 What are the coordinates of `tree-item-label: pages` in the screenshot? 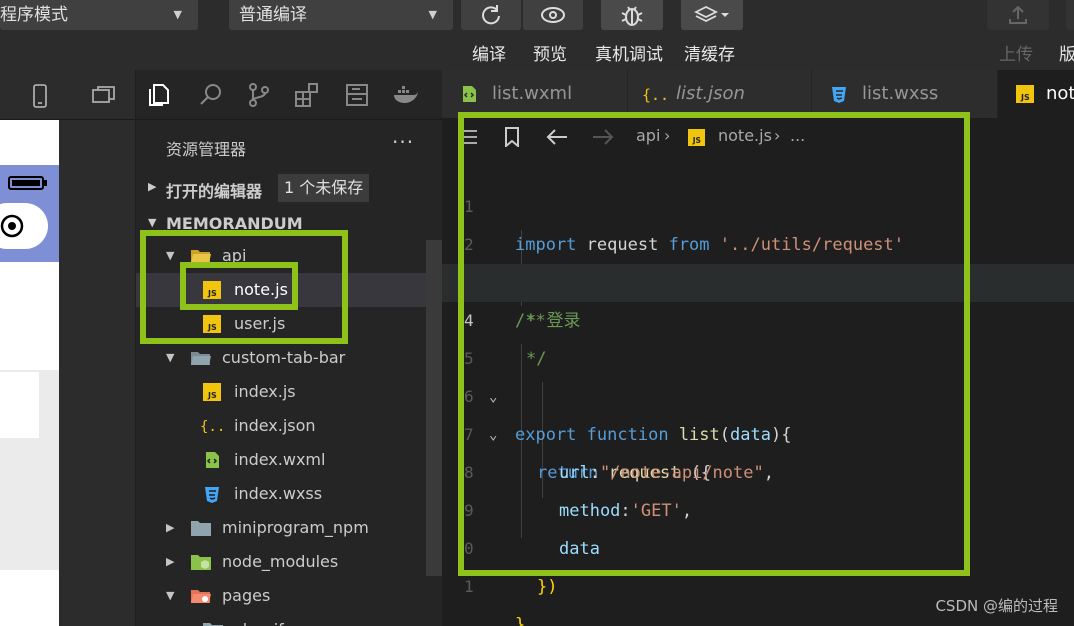 It's located at (246, 595).